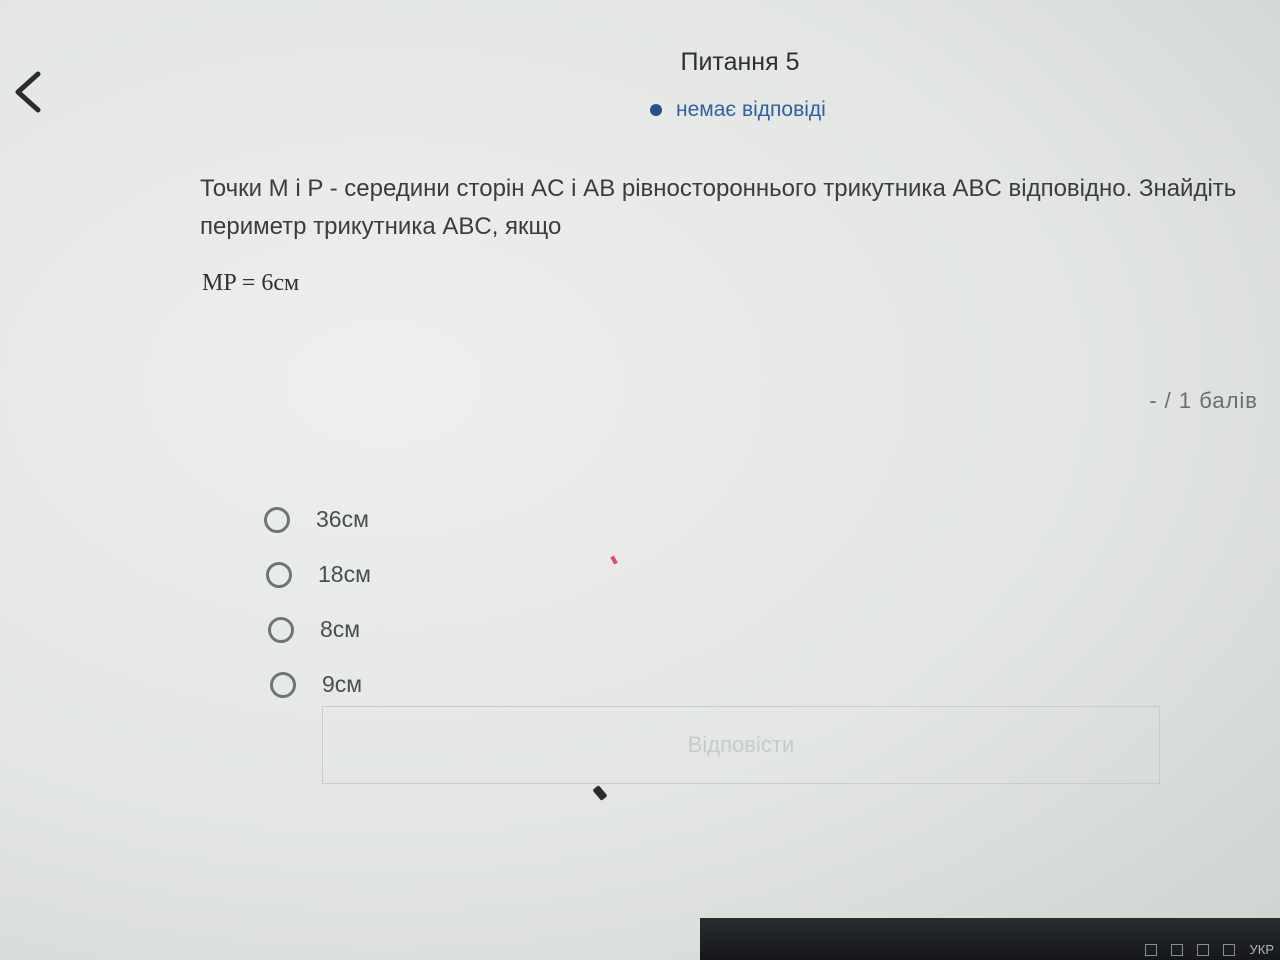 Image resolution: width=1280 pixels, height=960 pixels. I want to click on question-formula: MP = 6см, so click(251, 283).